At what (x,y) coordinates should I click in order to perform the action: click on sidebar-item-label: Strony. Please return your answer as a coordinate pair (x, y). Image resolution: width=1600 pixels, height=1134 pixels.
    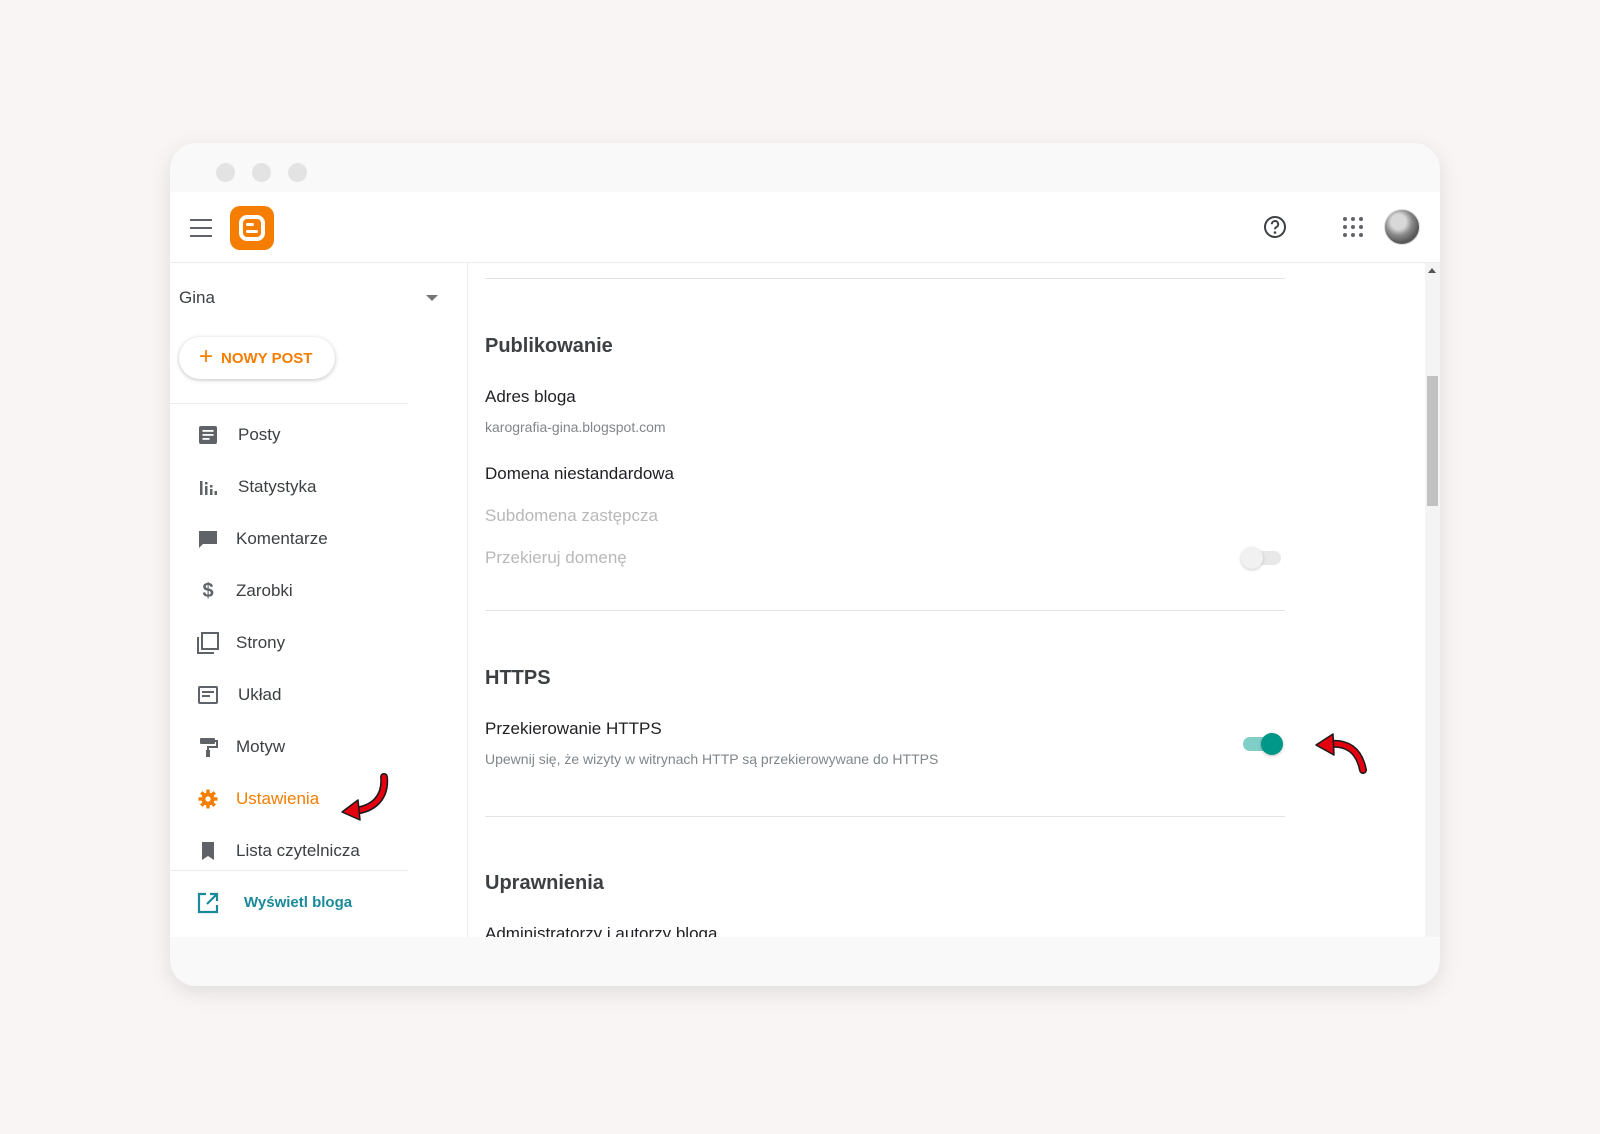
    Looking at the image, I should click on (261, 642).